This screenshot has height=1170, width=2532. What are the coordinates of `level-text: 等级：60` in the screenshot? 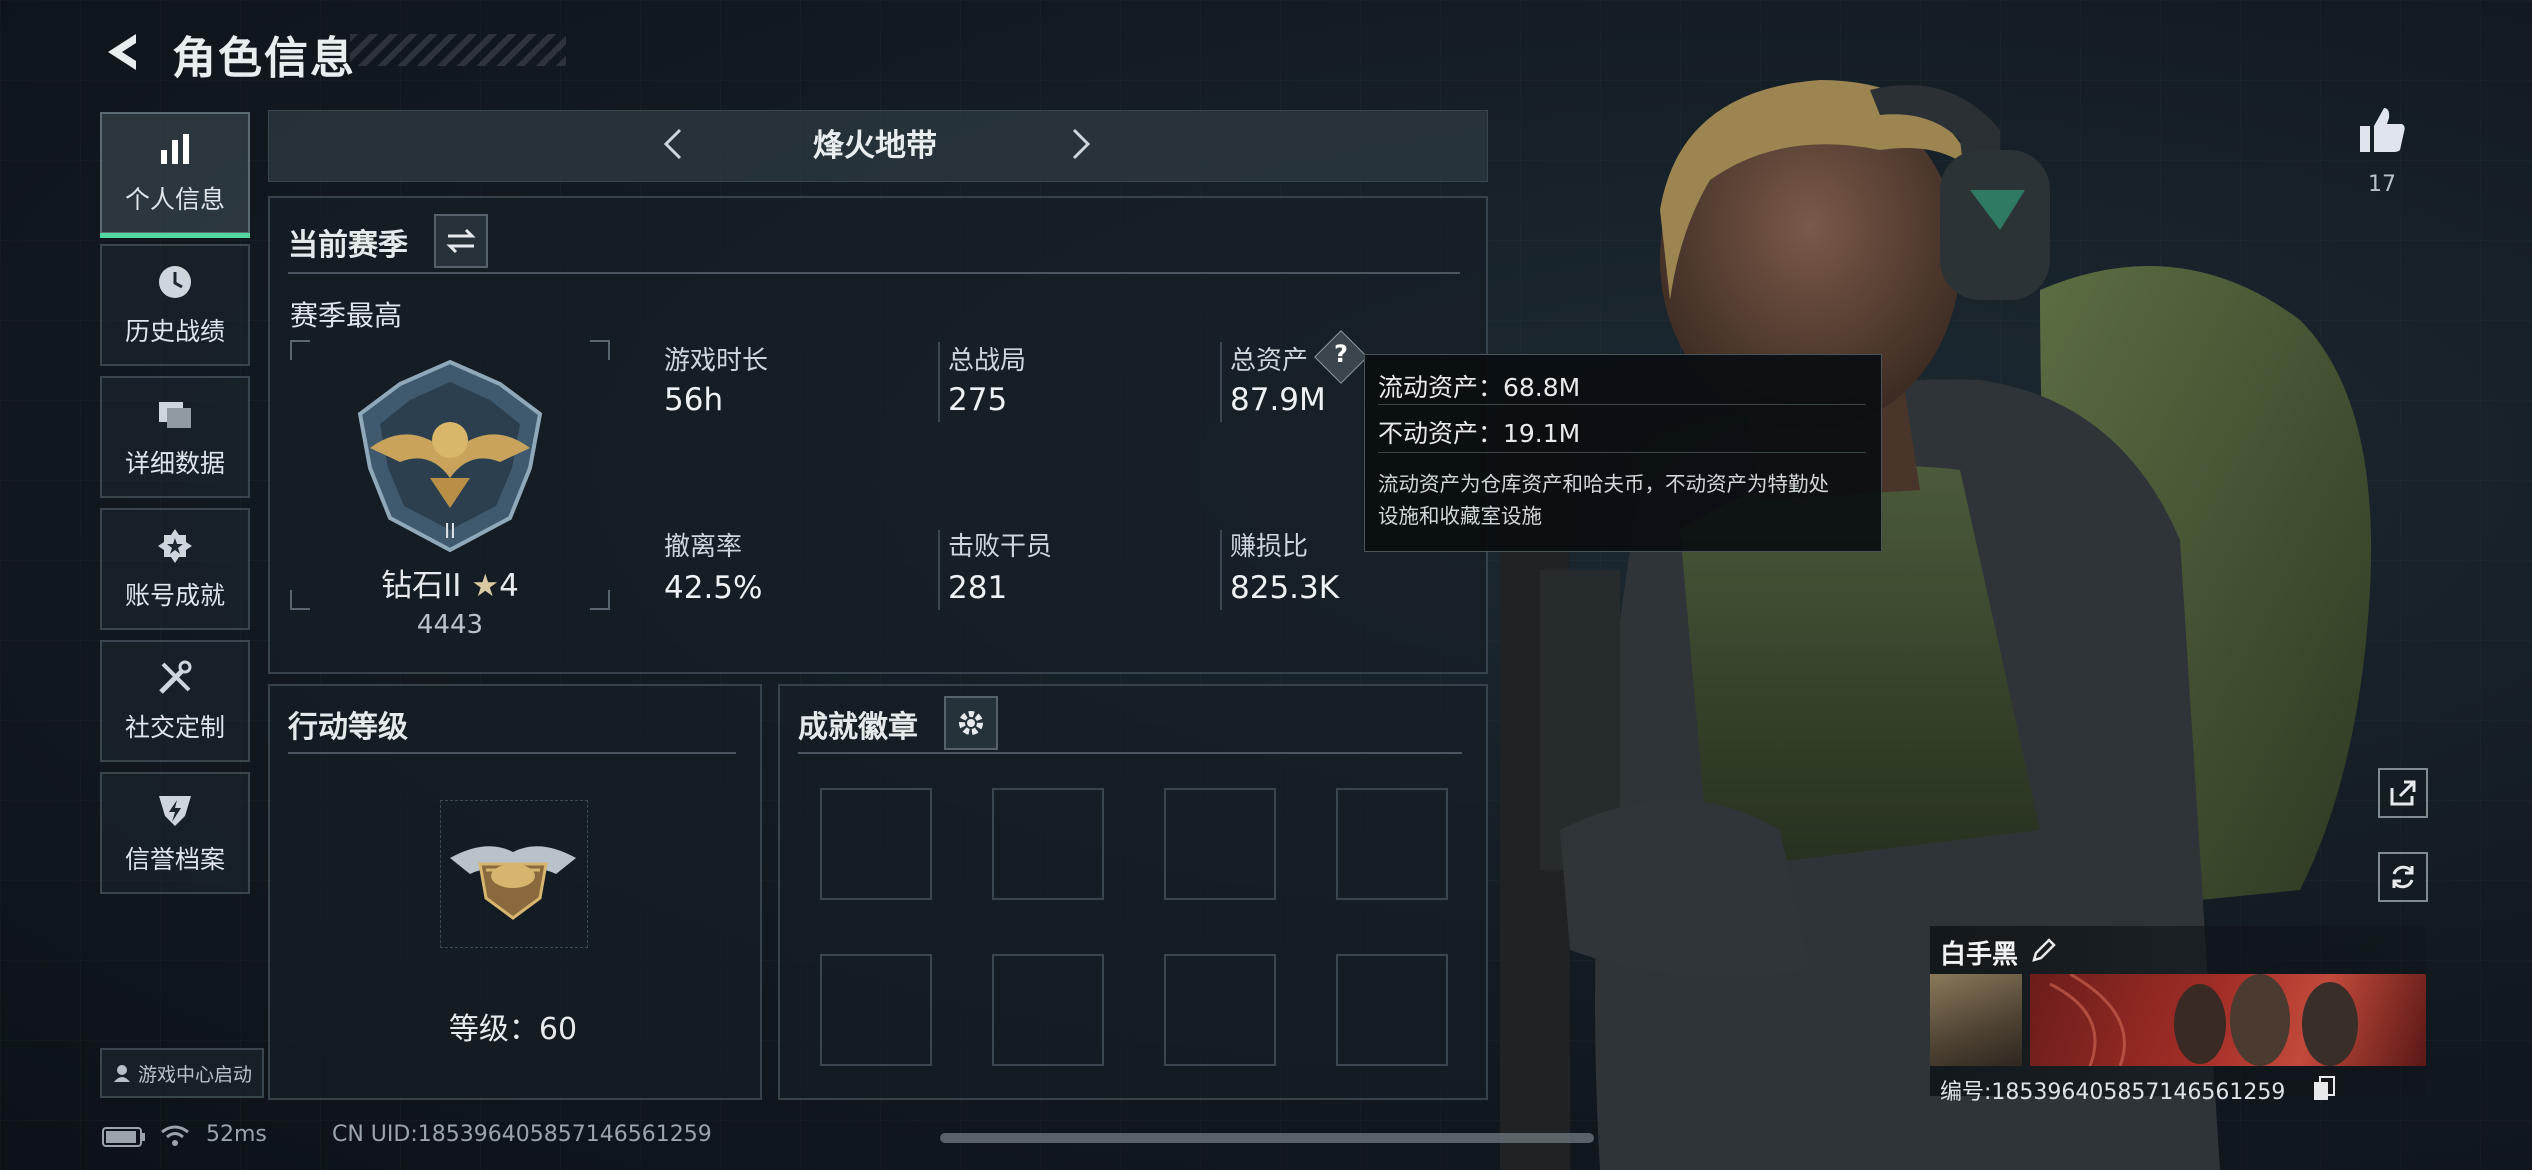 It's located at (513, 1029).